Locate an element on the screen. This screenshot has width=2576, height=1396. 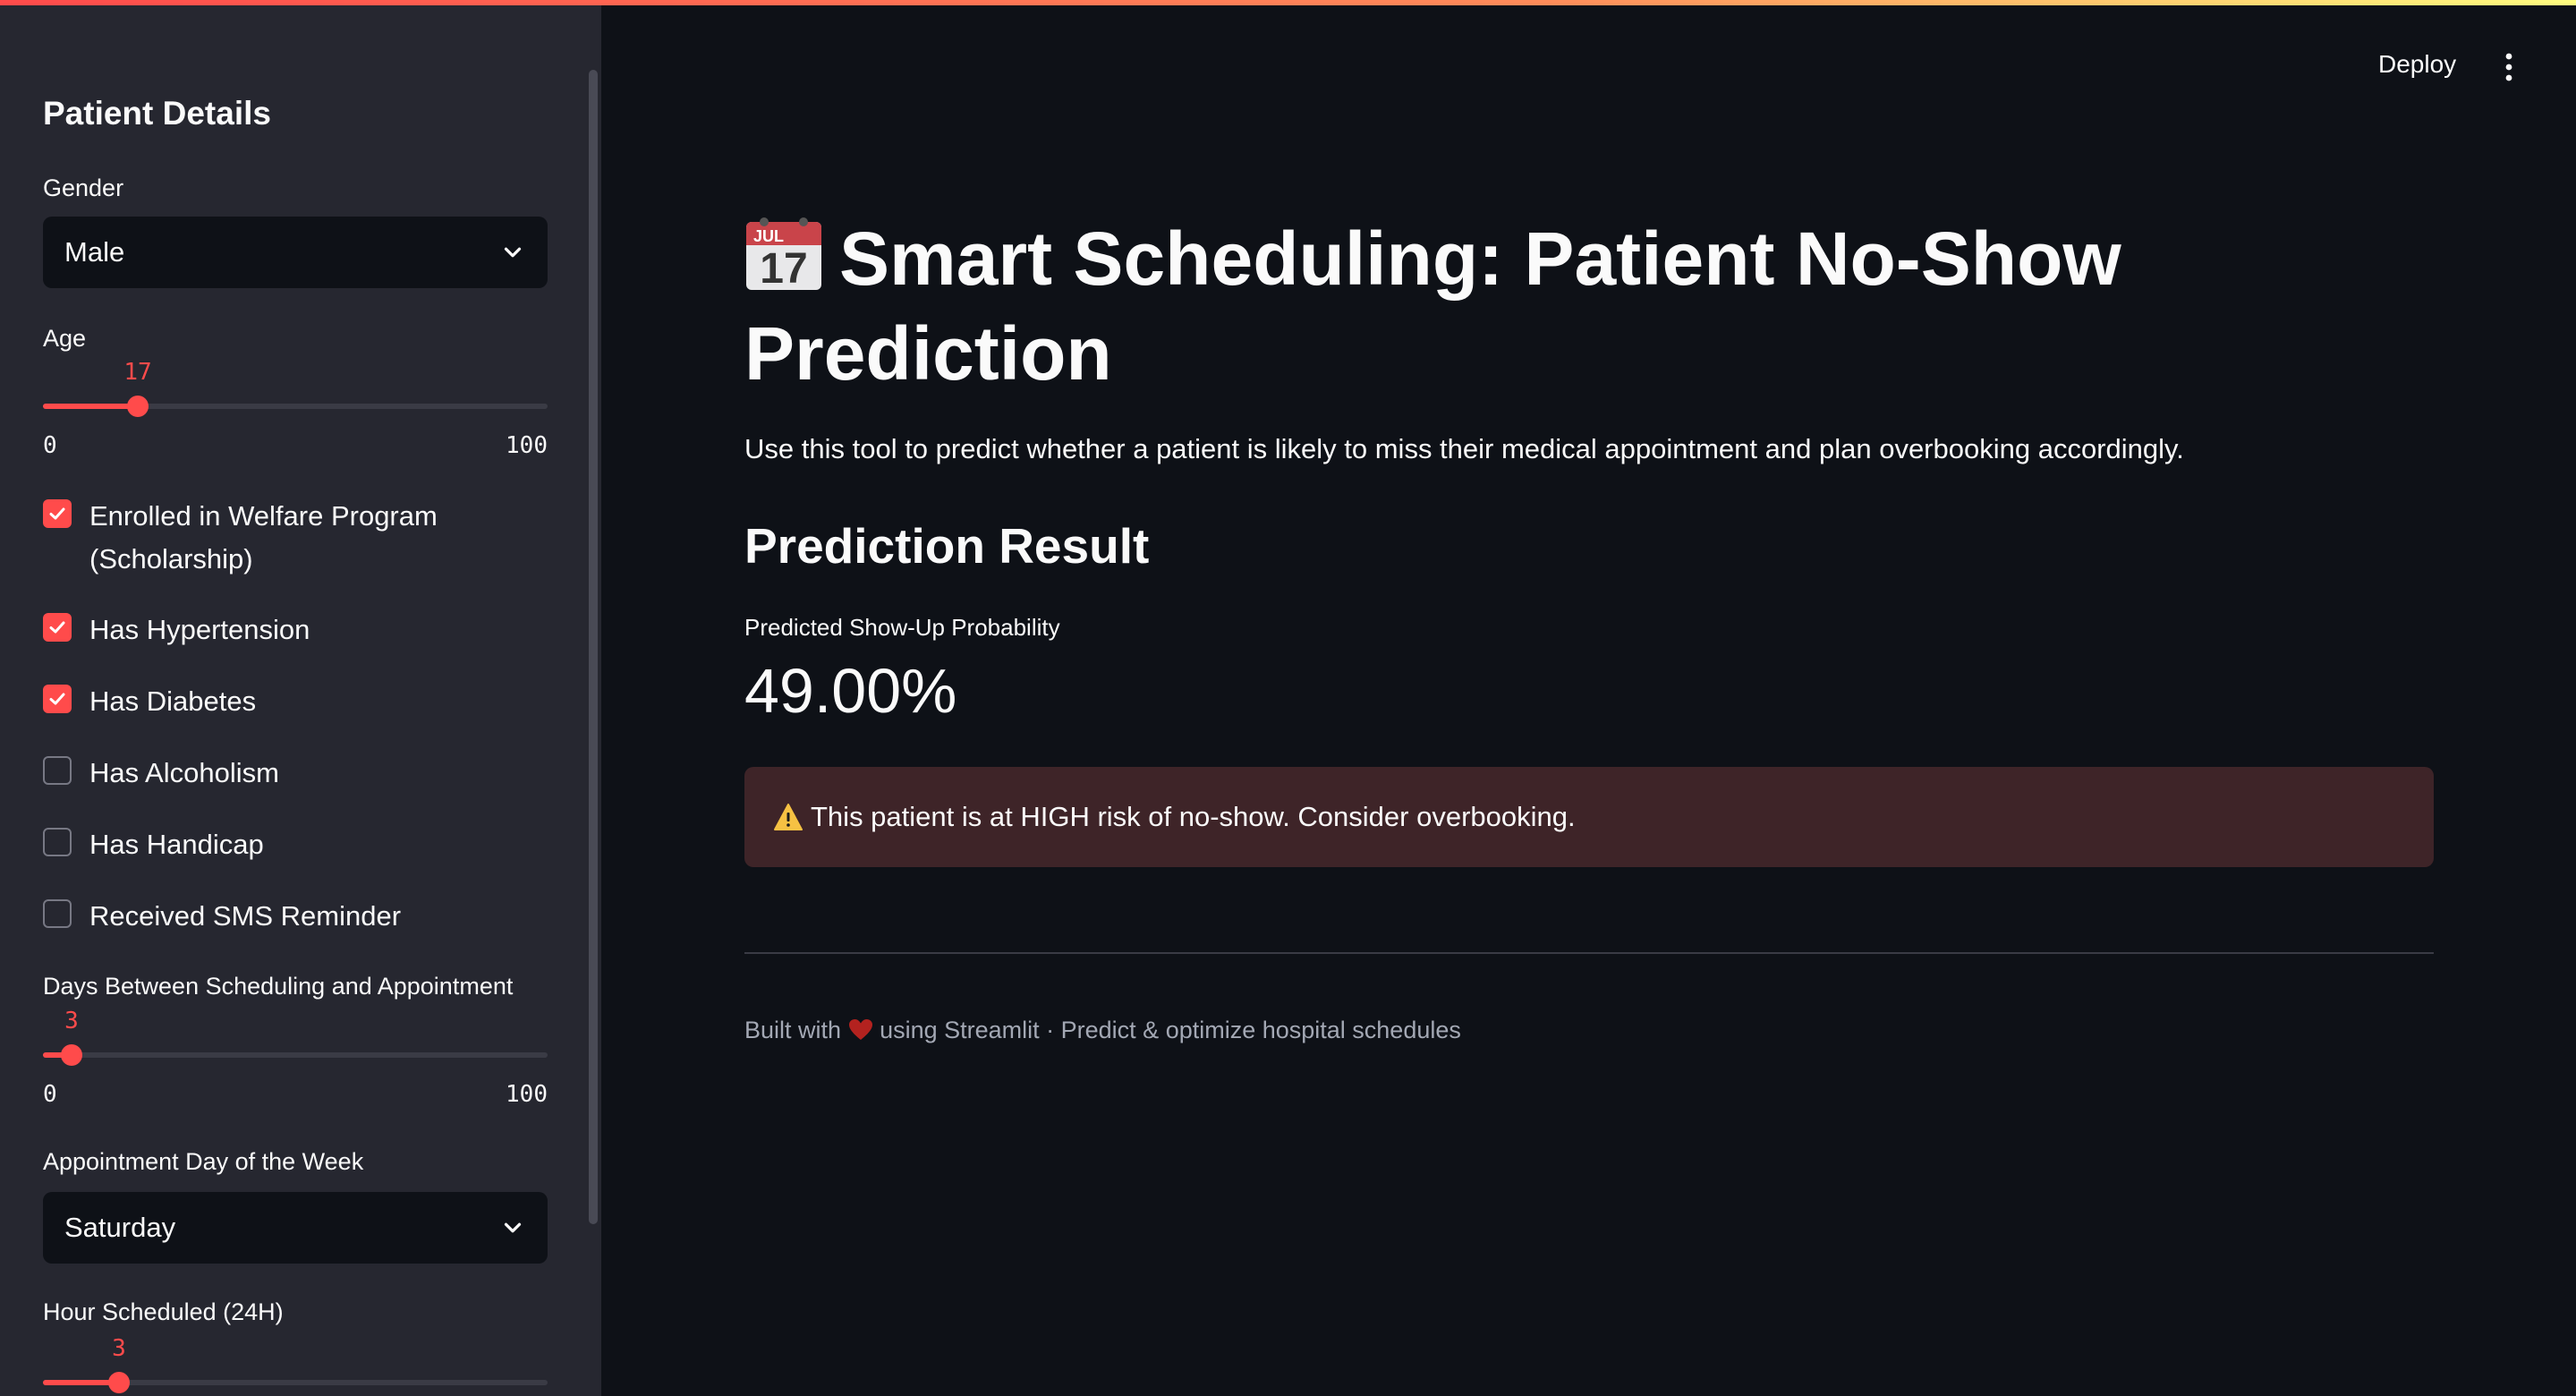
age-min-label: 0 is located at coordinates (50, 445).